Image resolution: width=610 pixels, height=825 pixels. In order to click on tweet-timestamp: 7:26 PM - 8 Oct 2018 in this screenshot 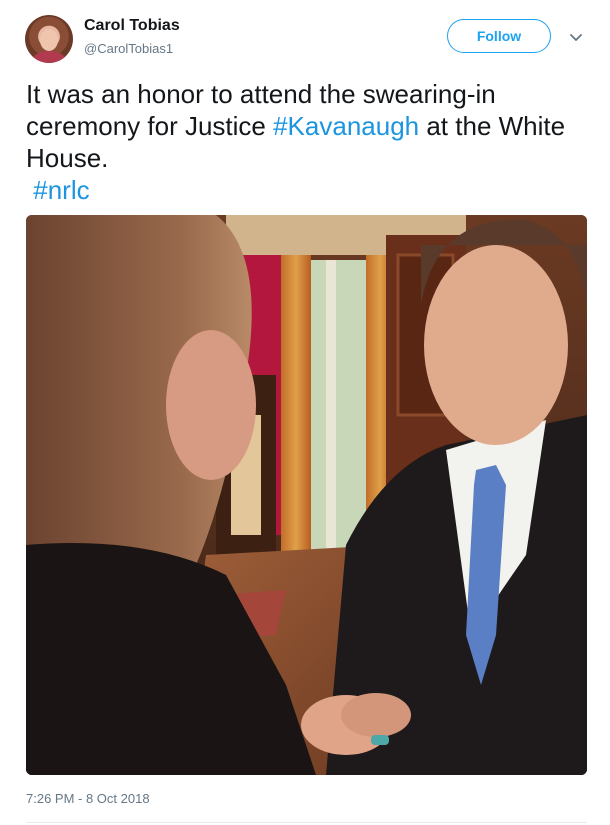, I will do `click(88, 798)`.